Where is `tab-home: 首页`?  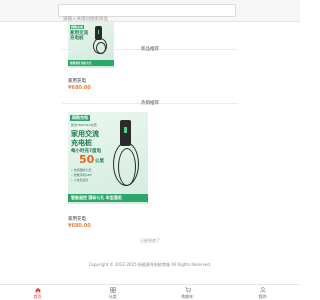 tab-home: 首页 is located at coordinates (37, 292).